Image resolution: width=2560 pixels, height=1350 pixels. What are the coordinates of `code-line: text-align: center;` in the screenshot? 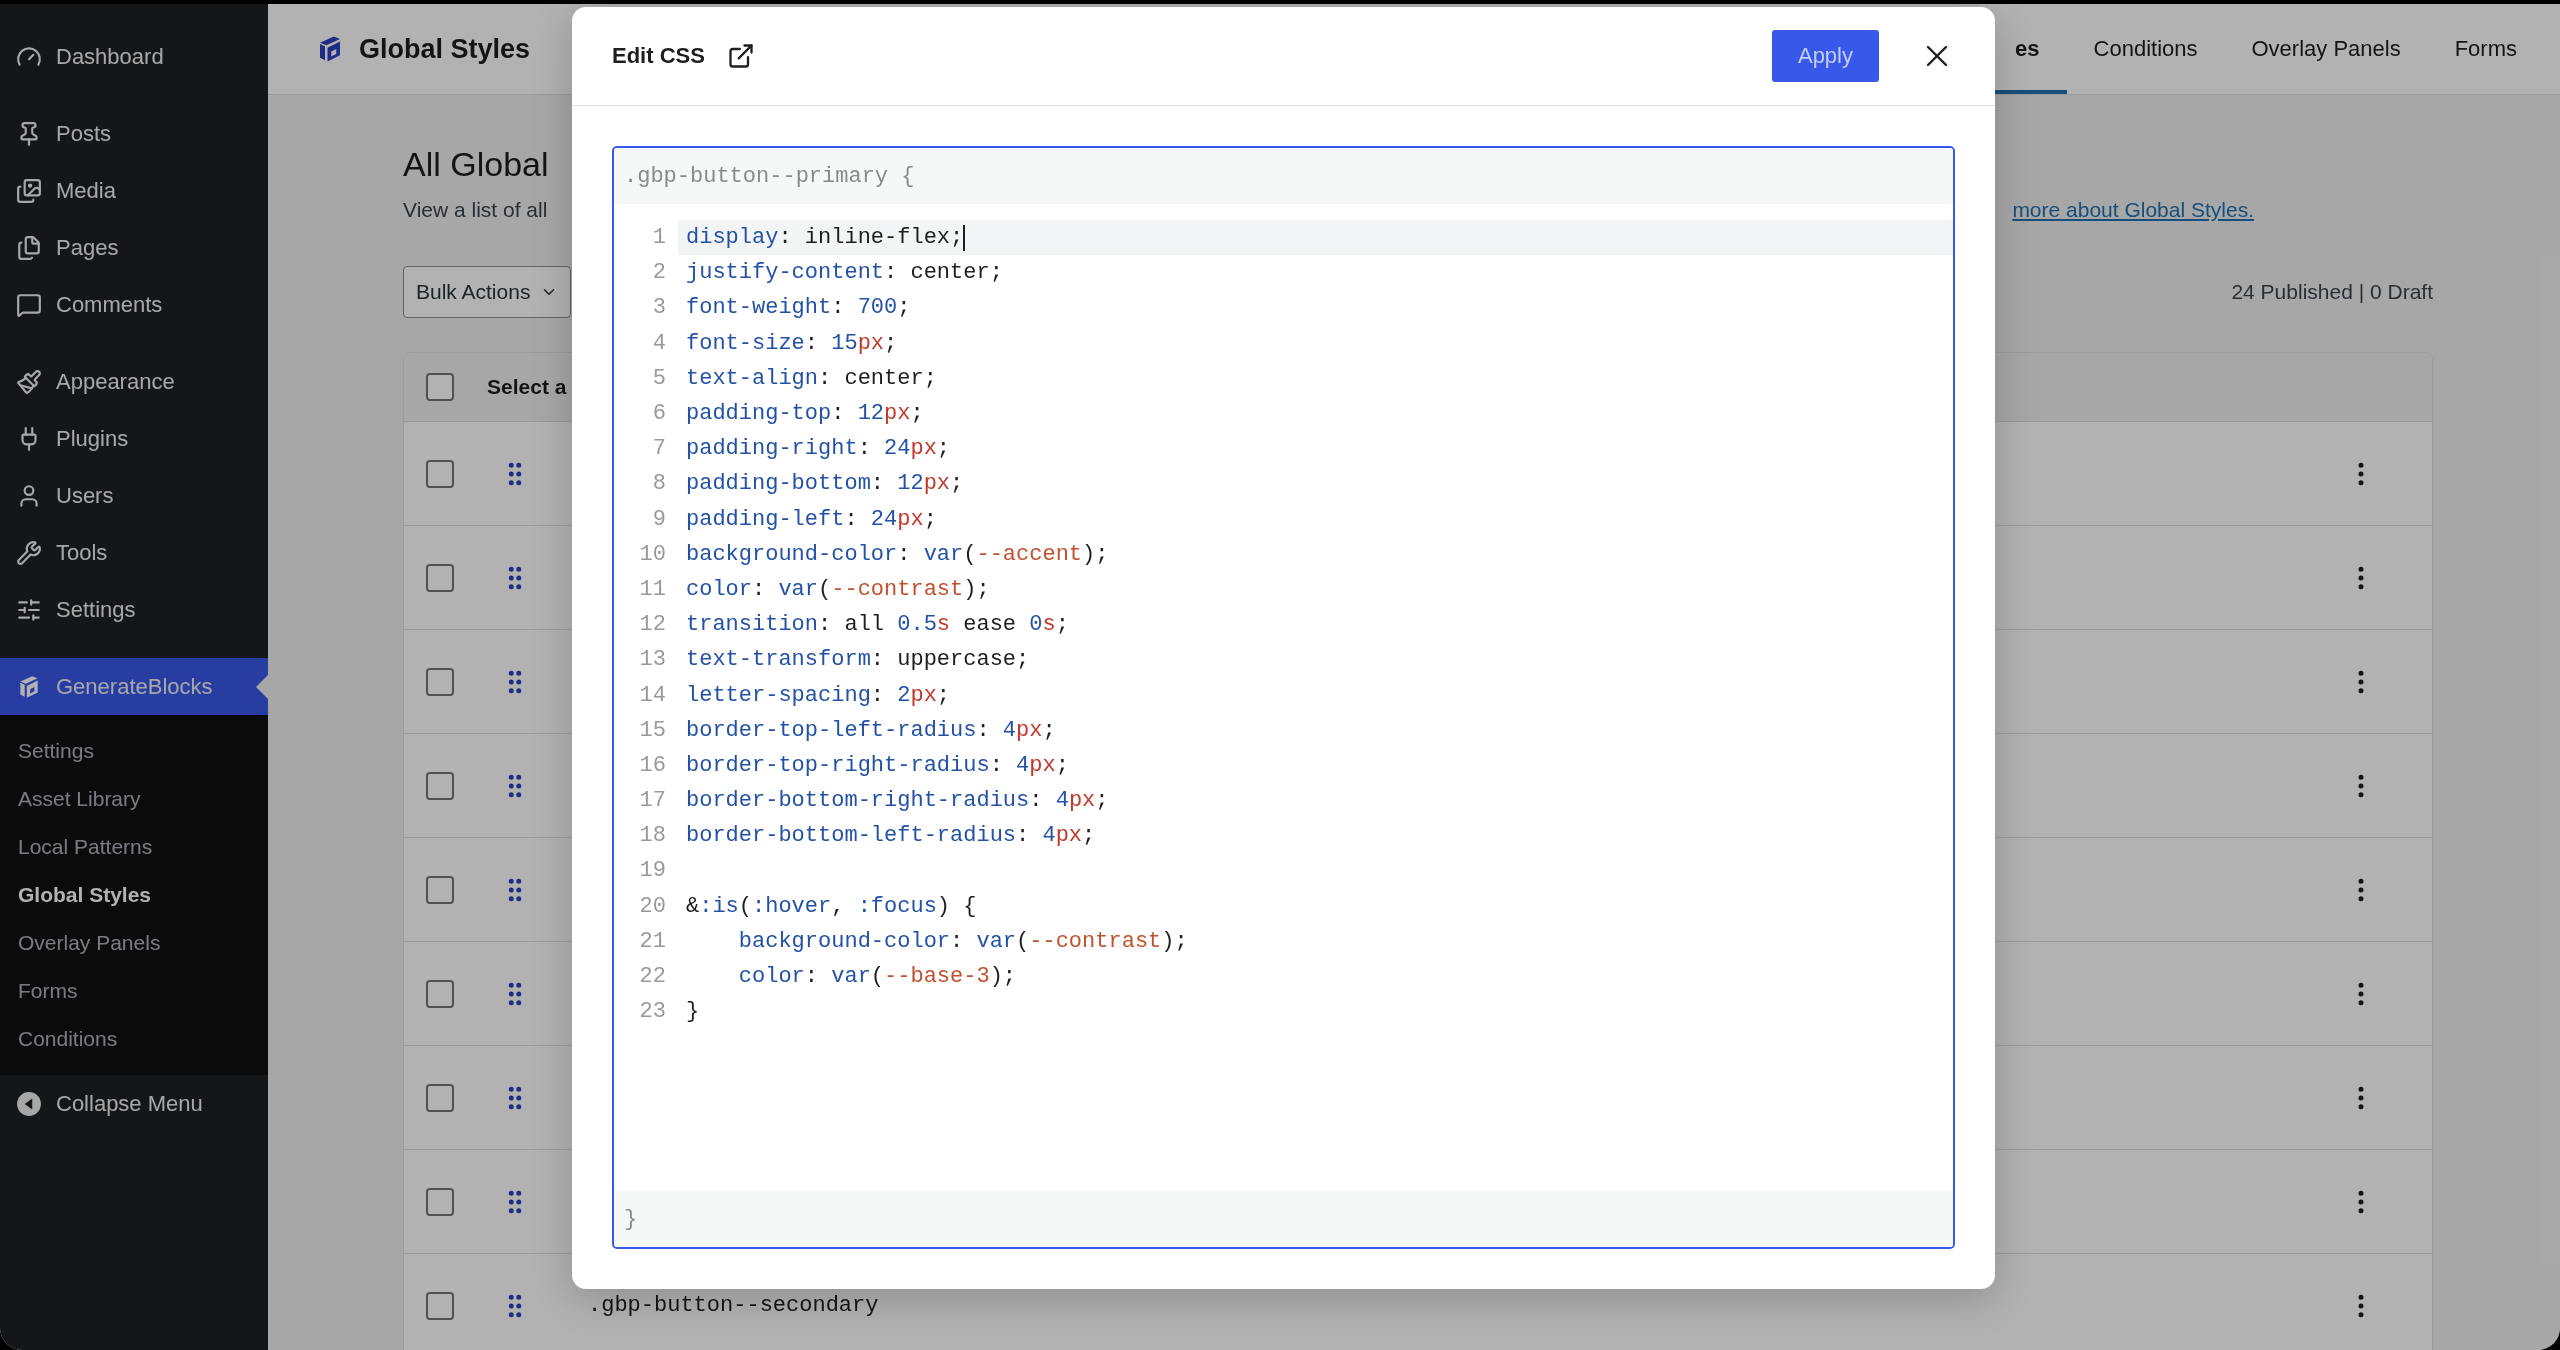 It's located at (811, 378).